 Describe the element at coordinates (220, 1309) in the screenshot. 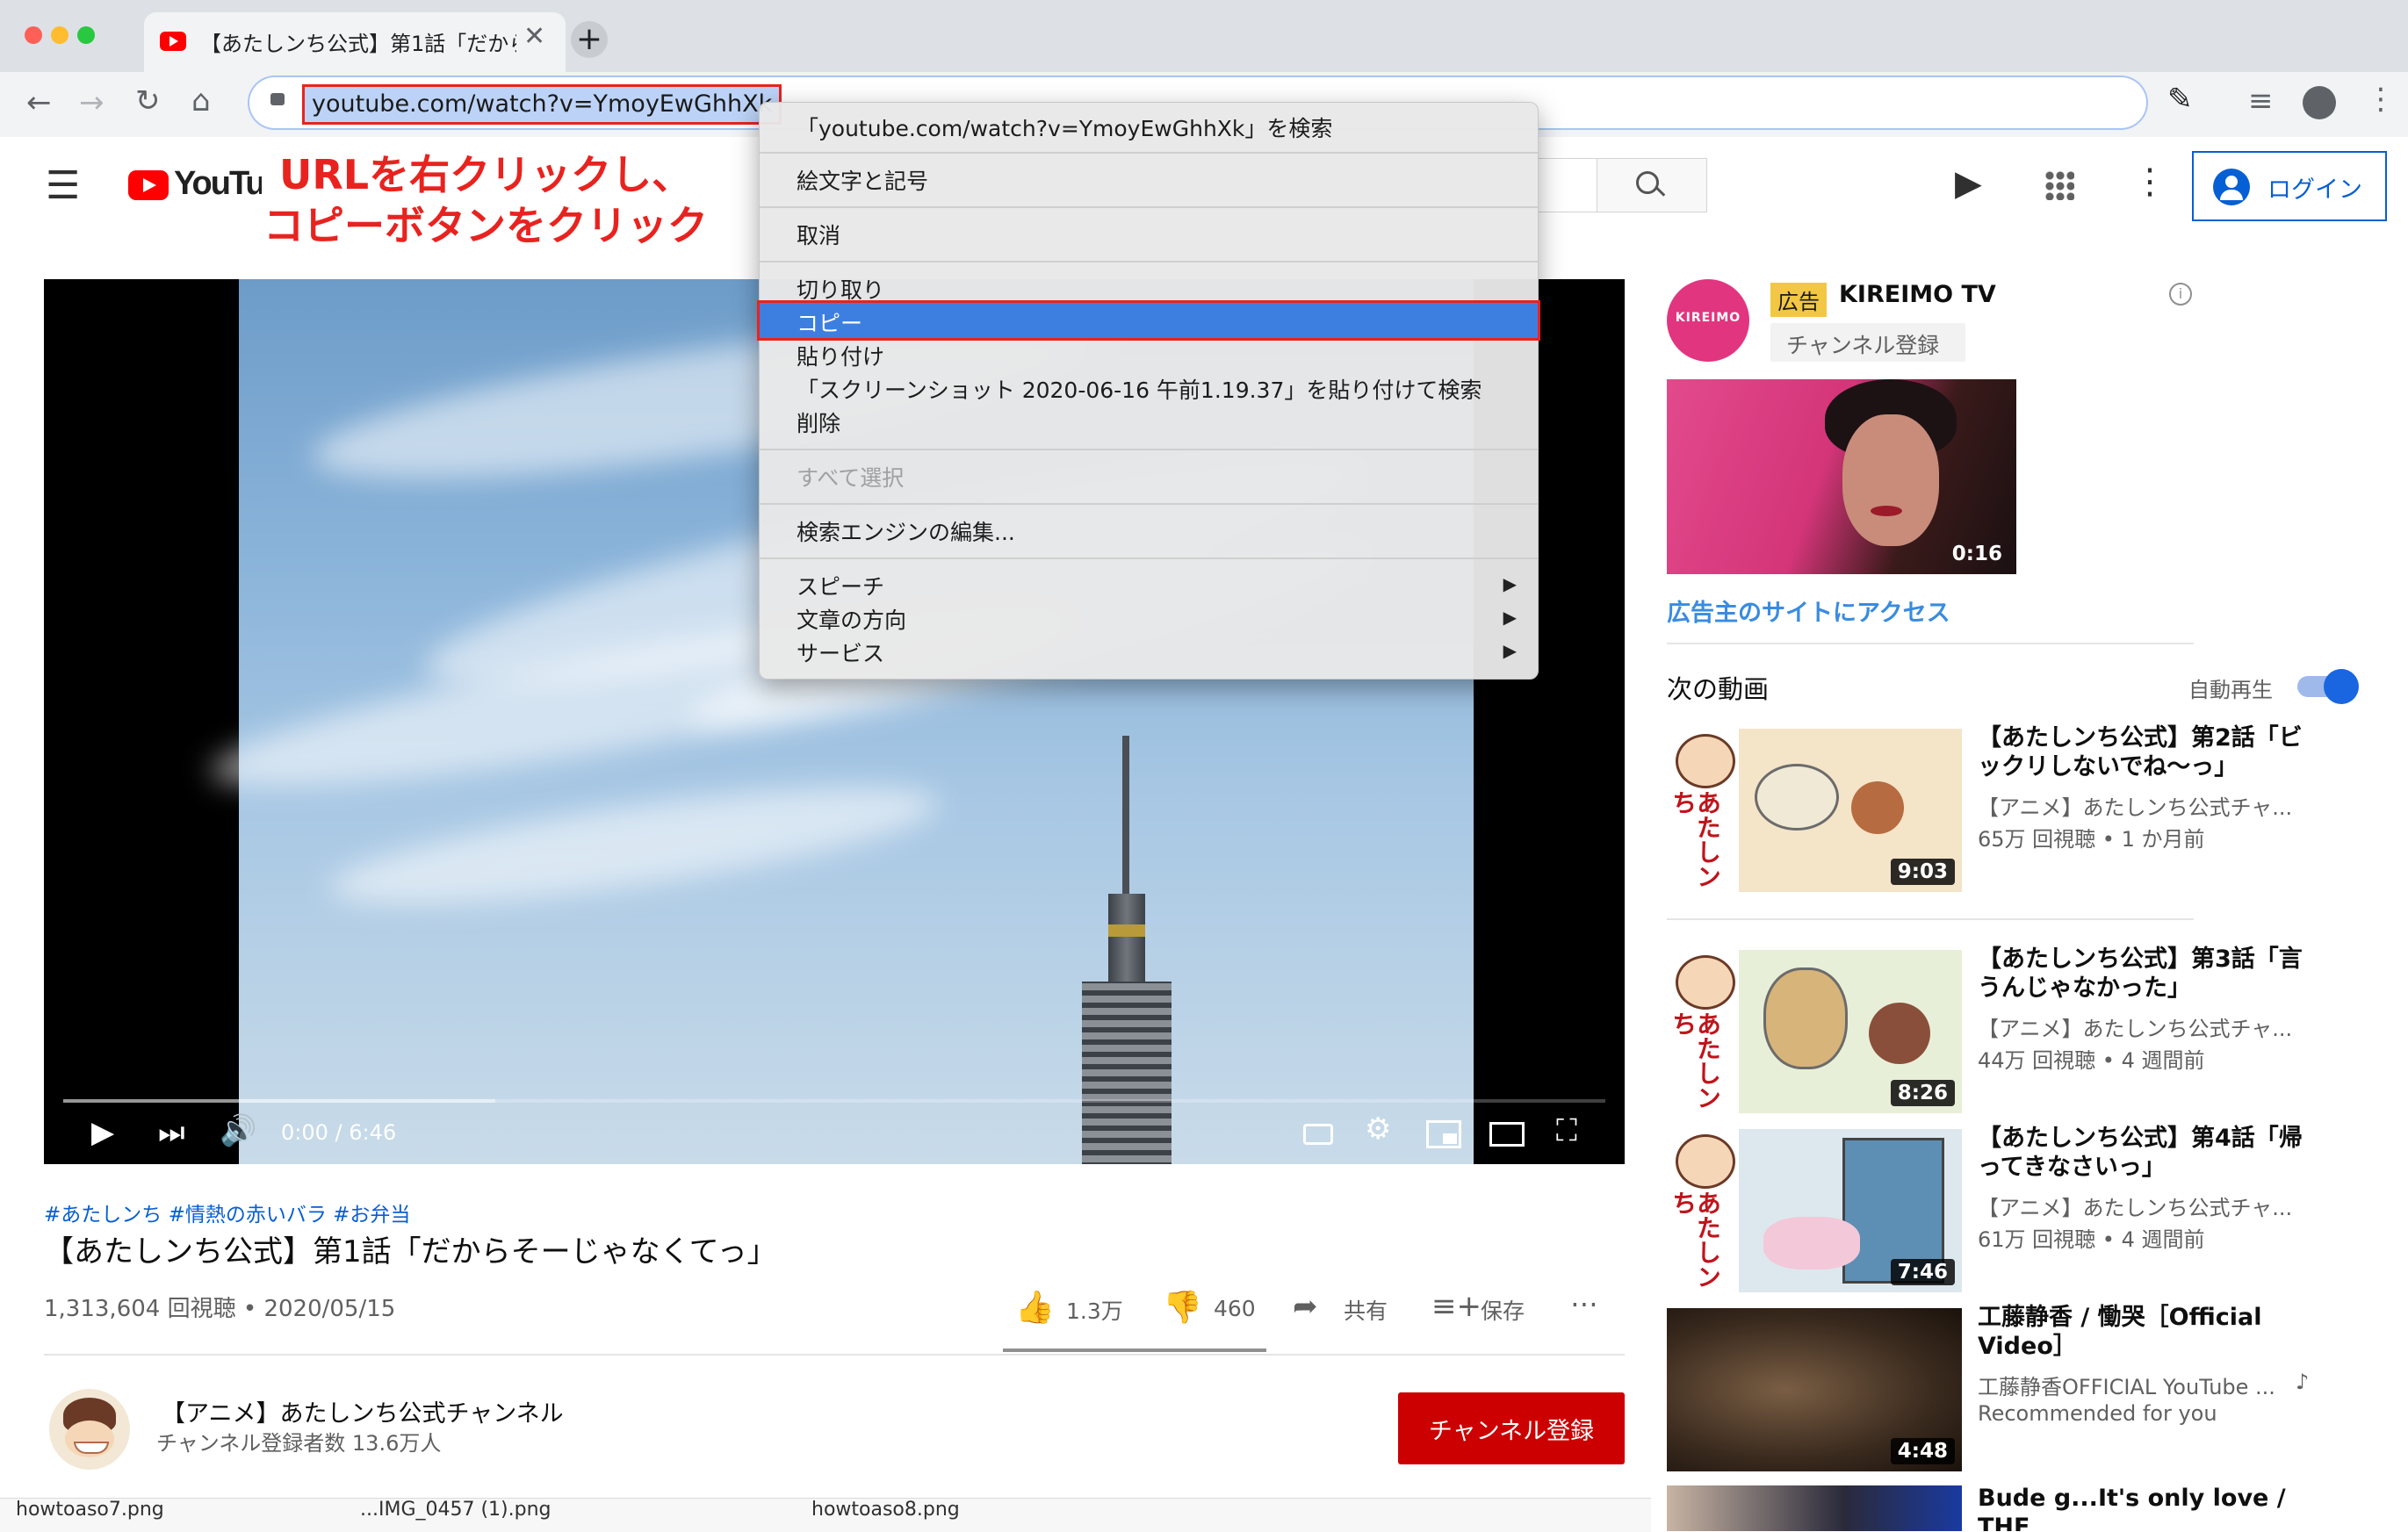

I see `view-count: 1,313,604 回視聴 • 2020/05/15` at that location.